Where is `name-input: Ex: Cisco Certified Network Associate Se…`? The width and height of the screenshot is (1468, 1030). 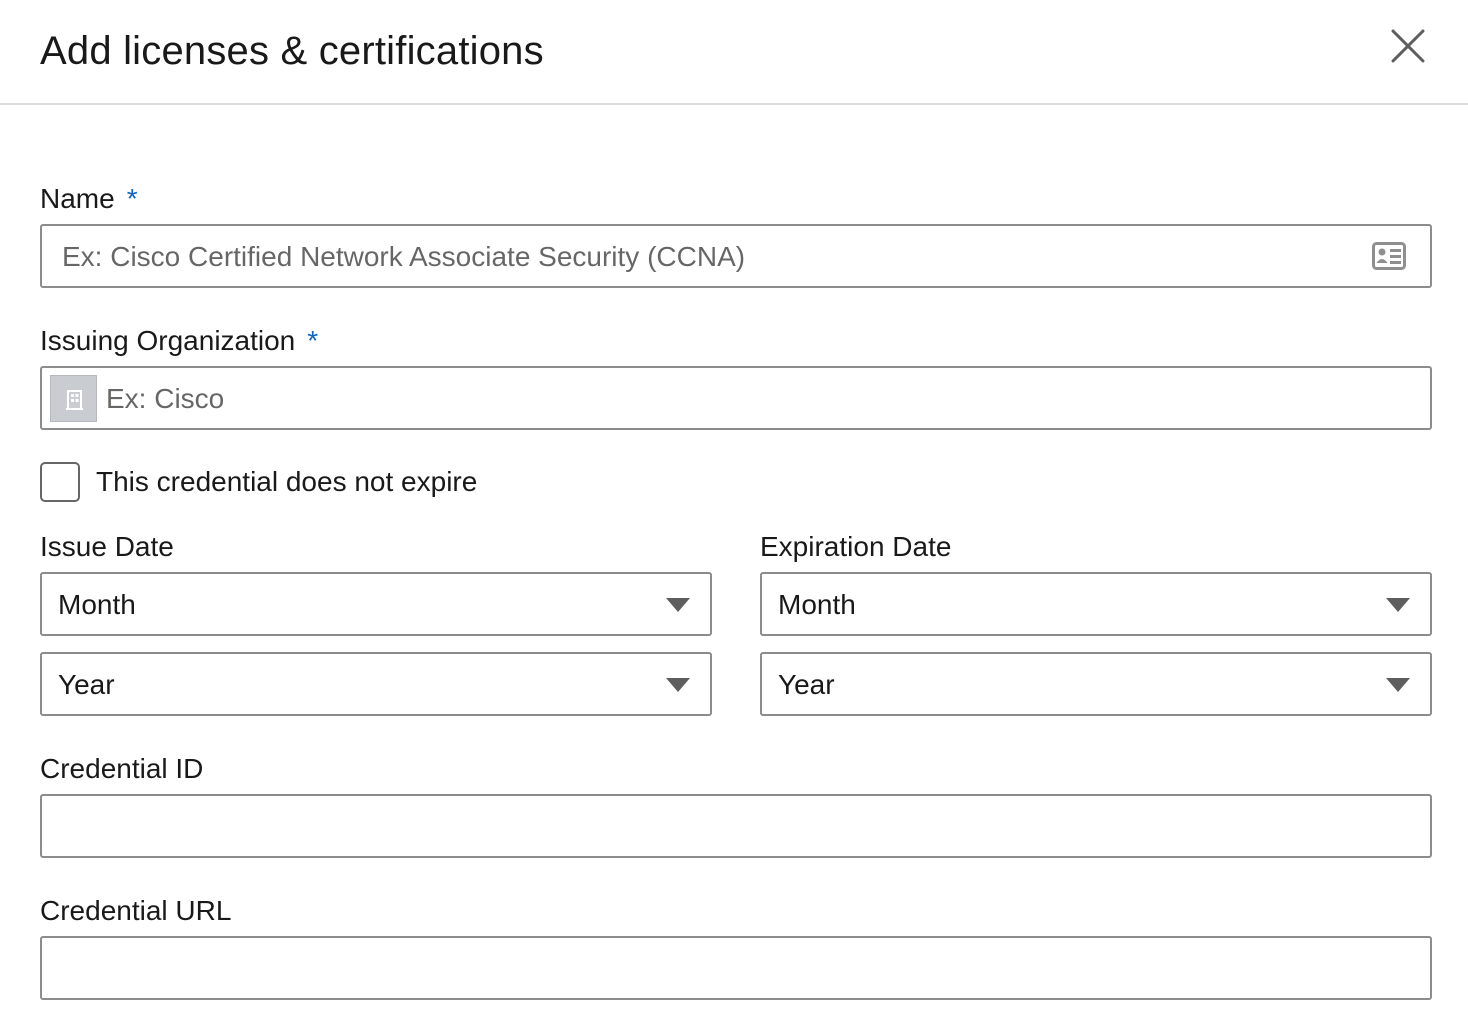 name-input: Ex: Cisco Certified Network Associate Se… is located at coordinates (736, 256).